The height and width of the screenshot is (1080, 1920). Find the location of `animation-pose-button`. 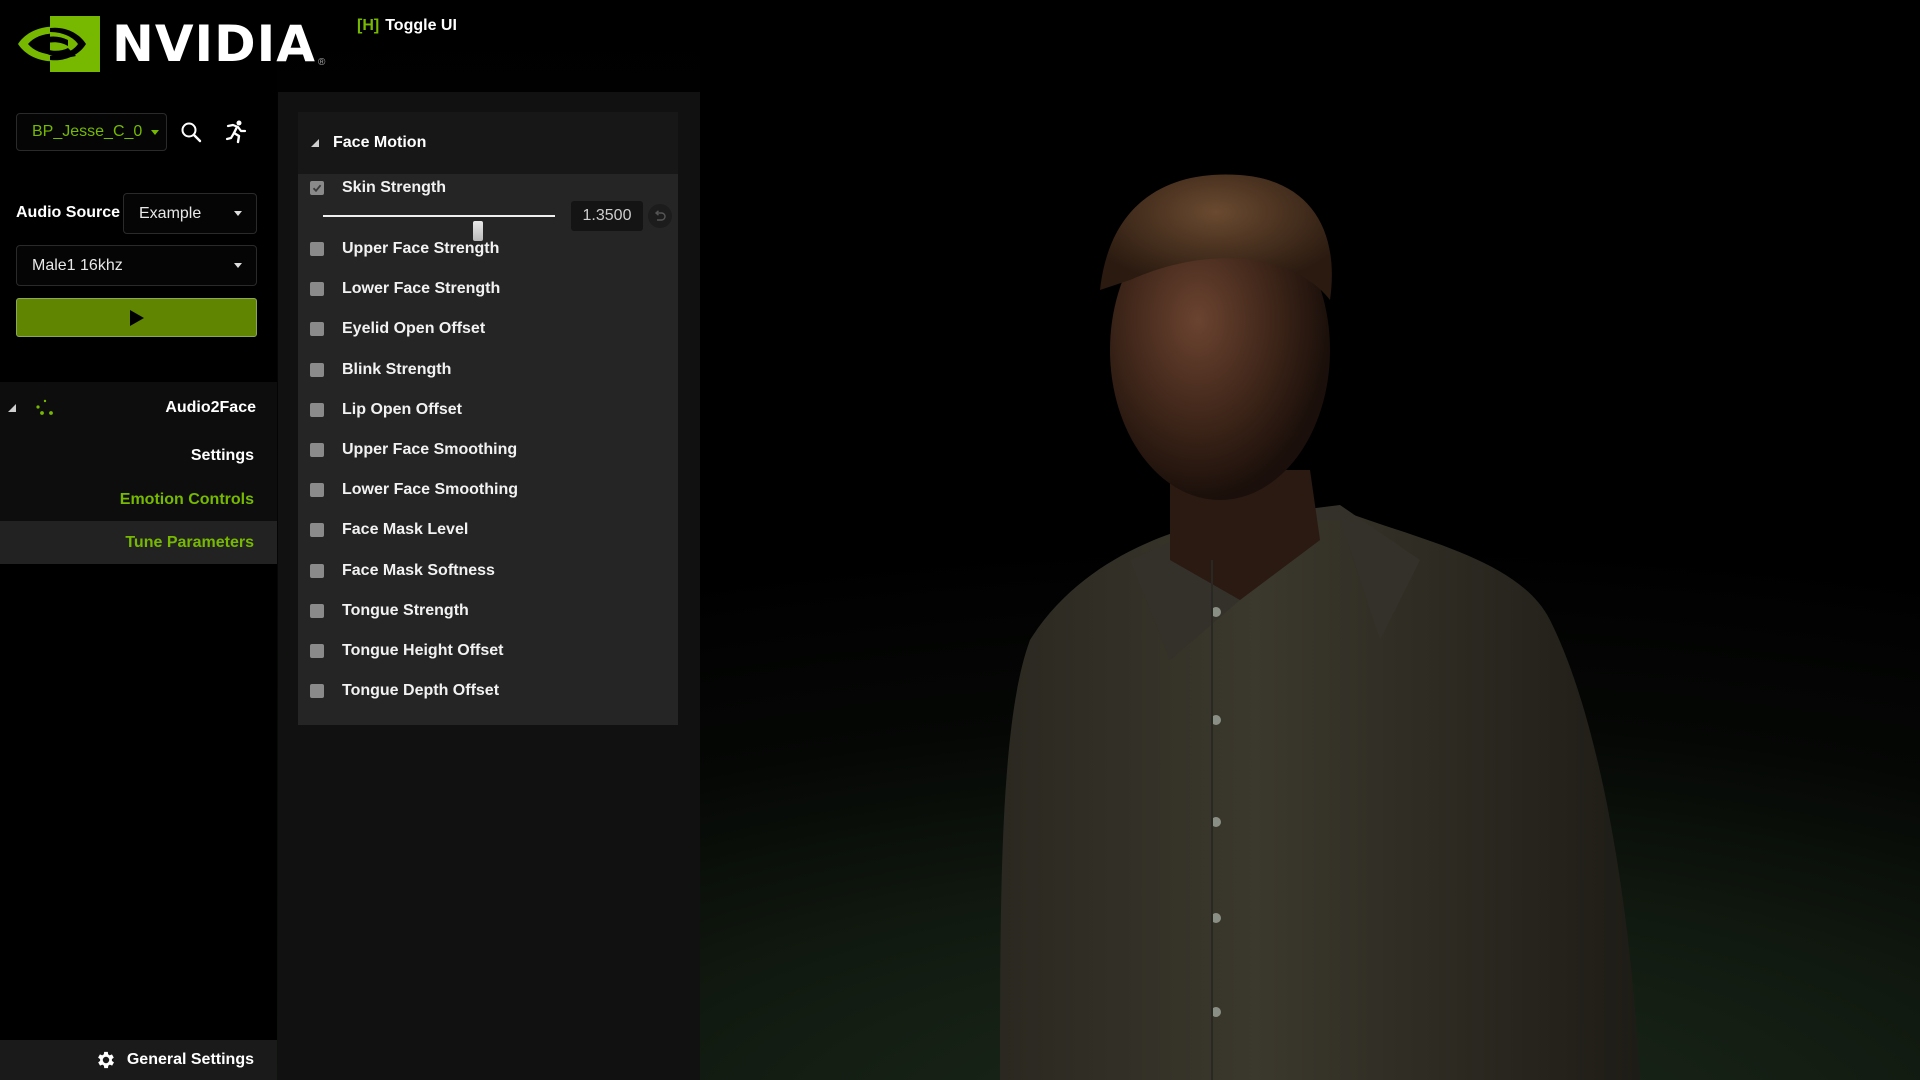

animation-pose-button is located at coordinates (236, 132).